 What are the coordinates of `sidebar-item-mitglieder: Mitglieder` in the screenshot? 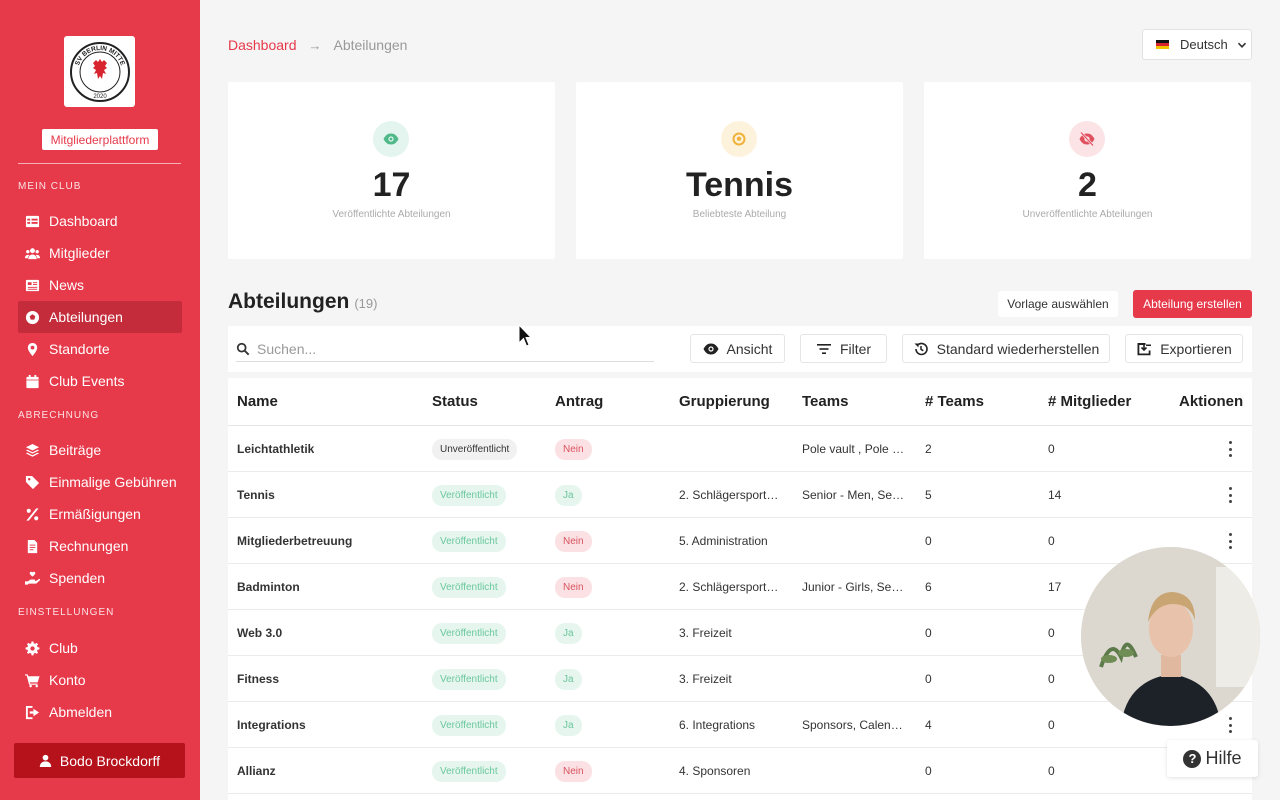 It's located at (100, 253).